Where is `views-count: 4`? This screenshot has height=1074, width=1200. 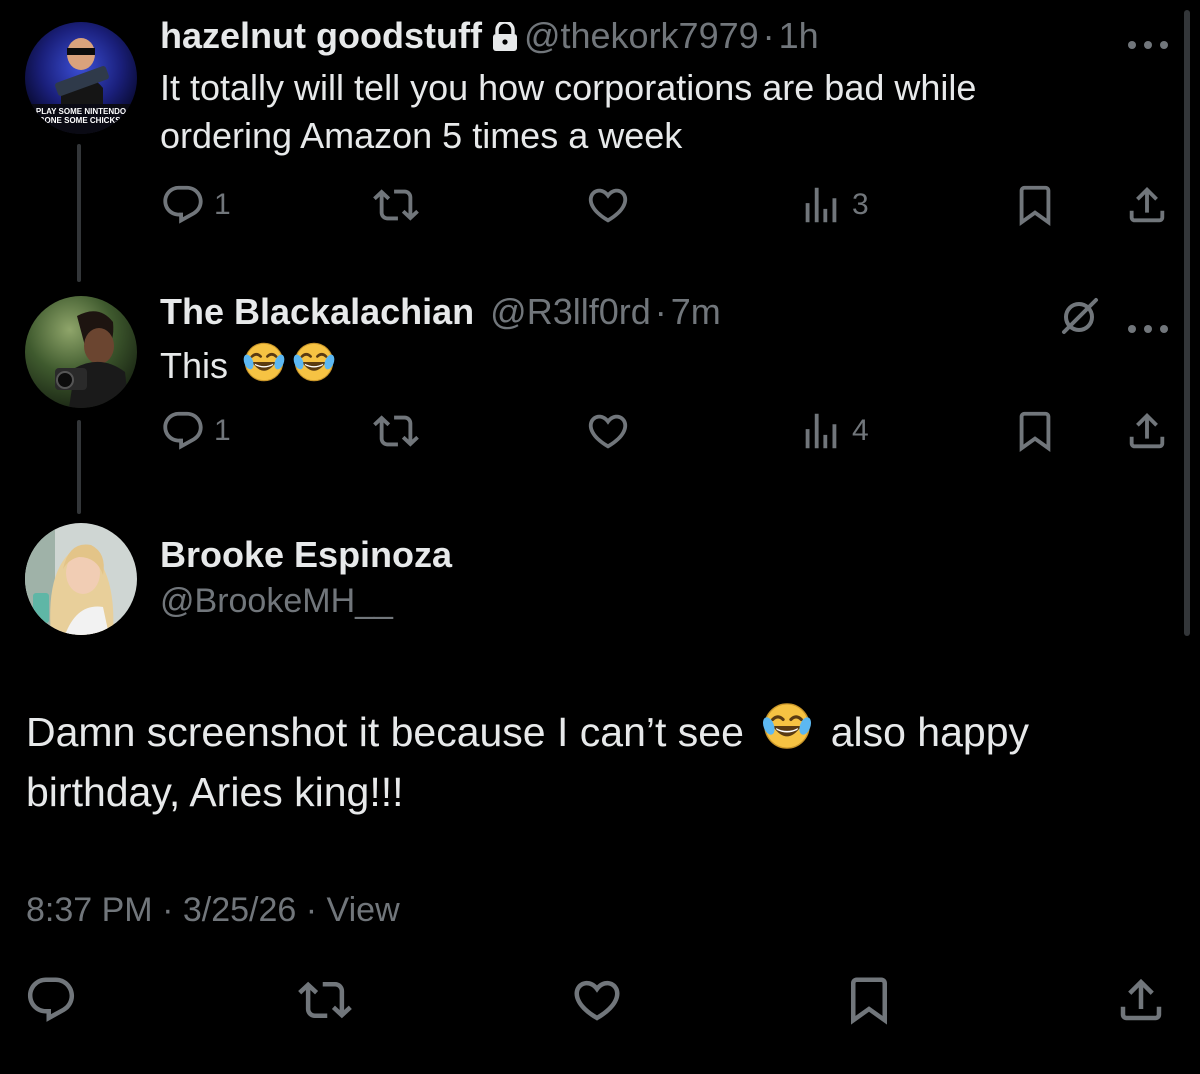
views-count: 4 is located at coordinates (860, 430).